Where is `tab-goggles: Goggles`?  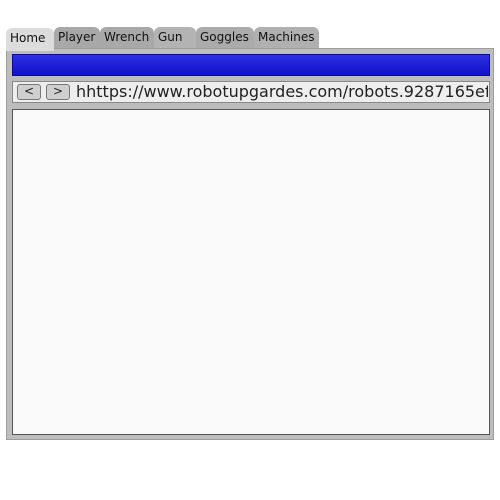 tab-goggles: Goggles is located at coordinates (225, 37).